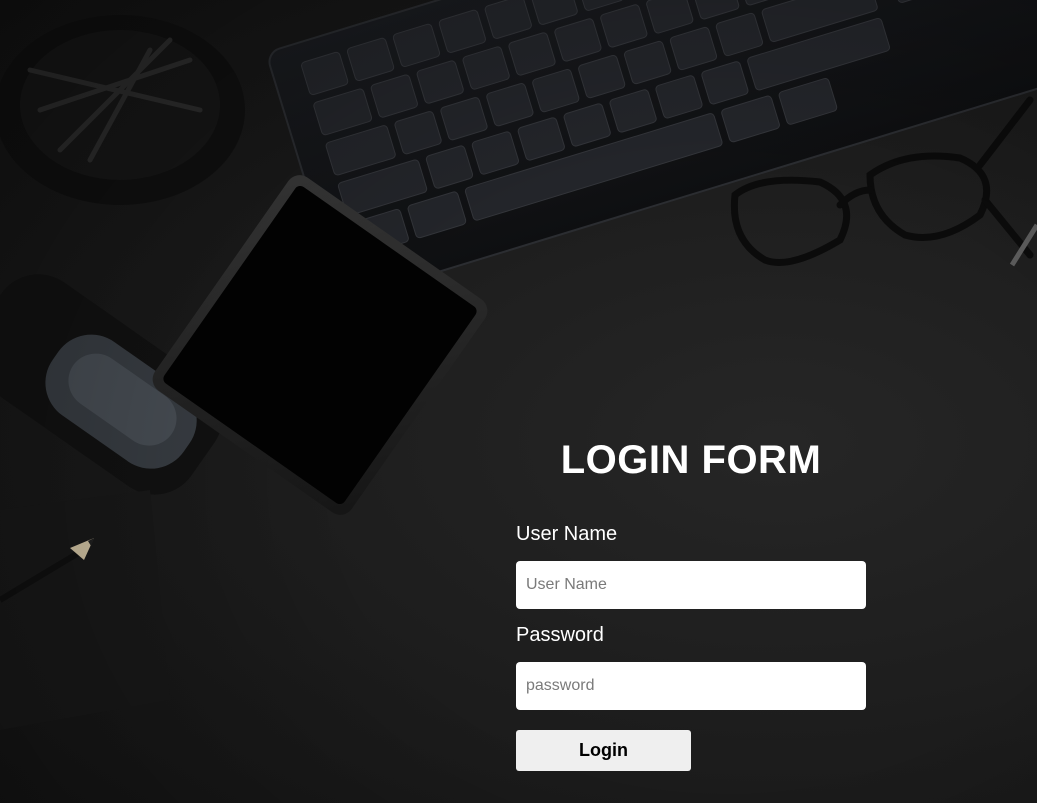 The image size is (1037, 803). What do you see at coordinates (691, 686) in the screenshot?
I see `password-input` at bounding box center [691, 686].